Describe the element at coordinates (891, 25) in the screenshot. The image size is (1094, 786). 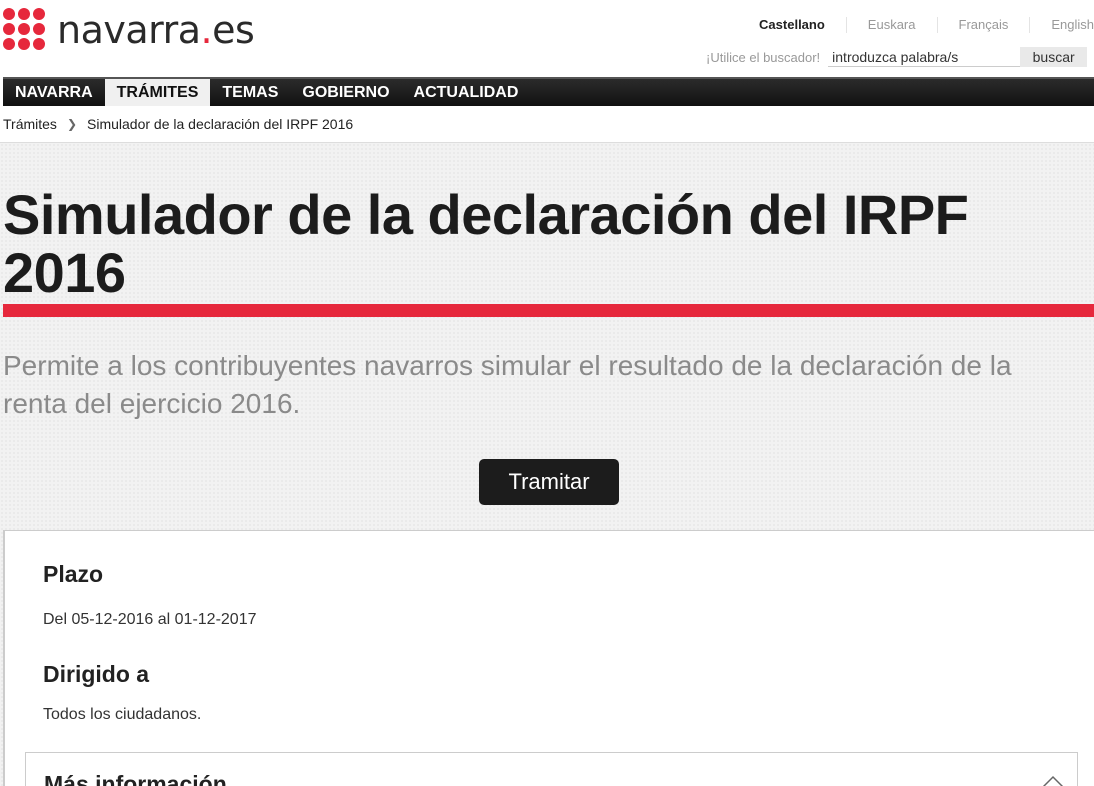
I see `lang-euskara: Euskara` at that location.